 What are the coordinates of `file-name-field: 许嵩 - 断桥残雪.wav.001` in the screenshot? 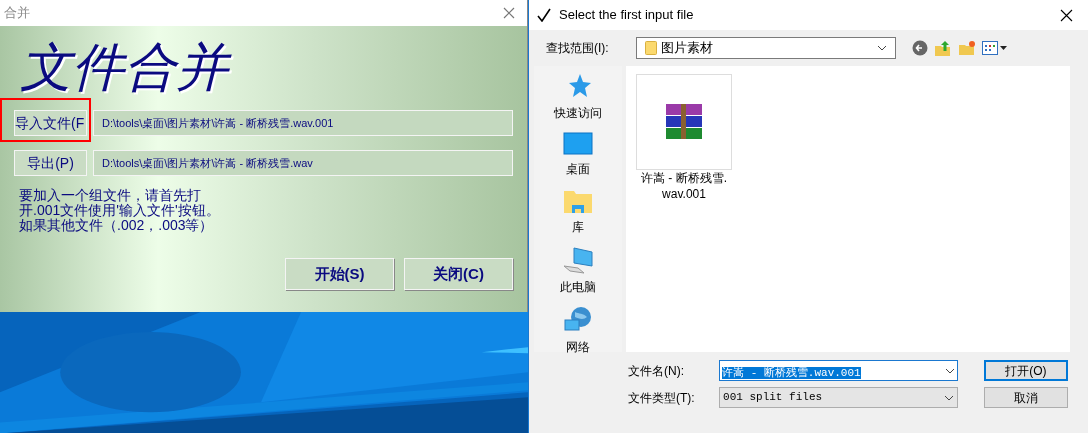 It's located at (838, 370).